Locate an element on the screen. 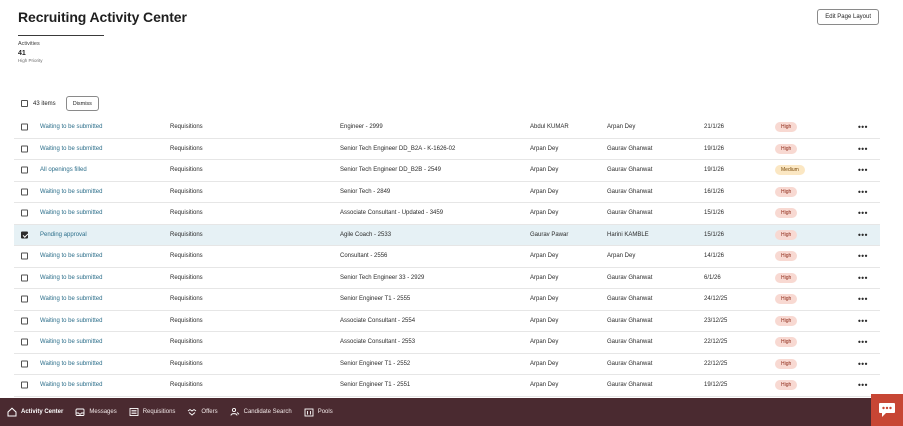 The width and height of the screenshot is (903, 426). person-search-icon is located at coordinates (235, 412).